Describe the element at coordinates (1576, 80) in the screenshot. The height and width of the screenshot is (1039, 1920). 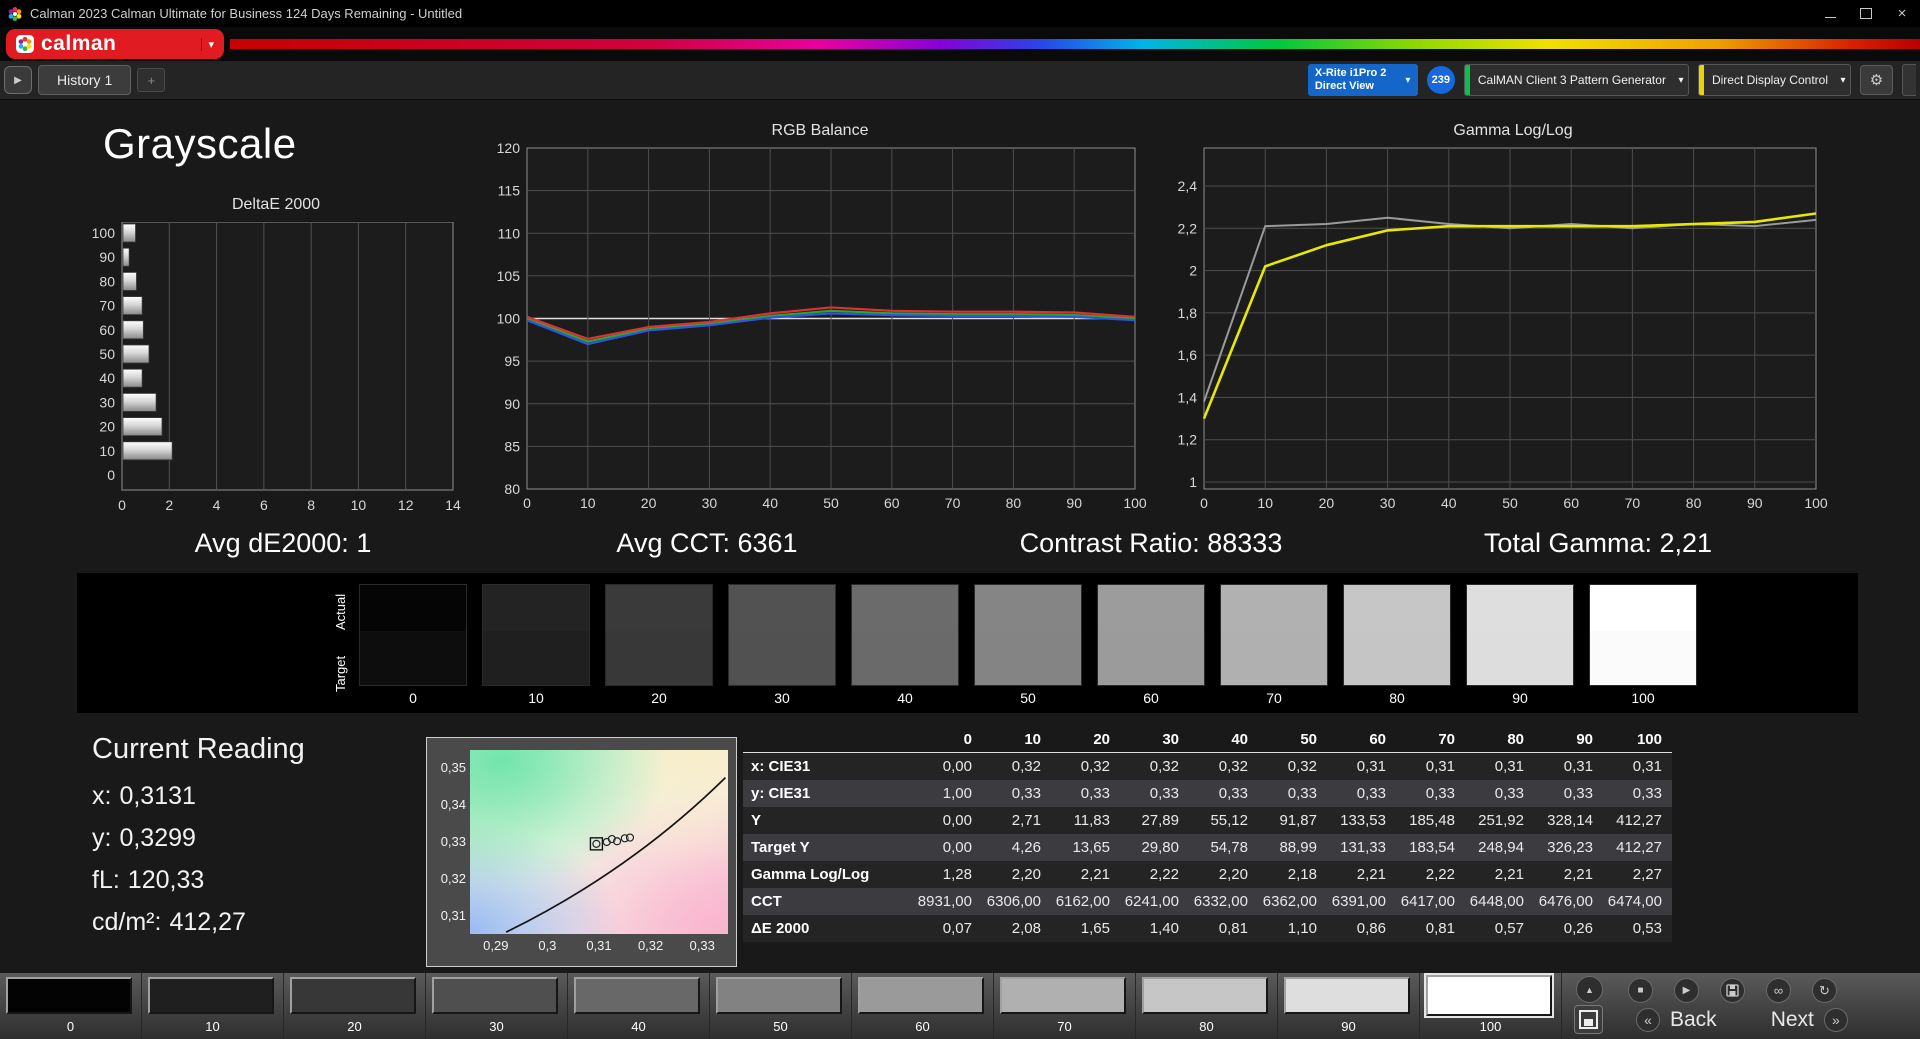
I see `pattern-generator-dropdown: CalMAN Client 3 Pattern Generator ▾` at that location.